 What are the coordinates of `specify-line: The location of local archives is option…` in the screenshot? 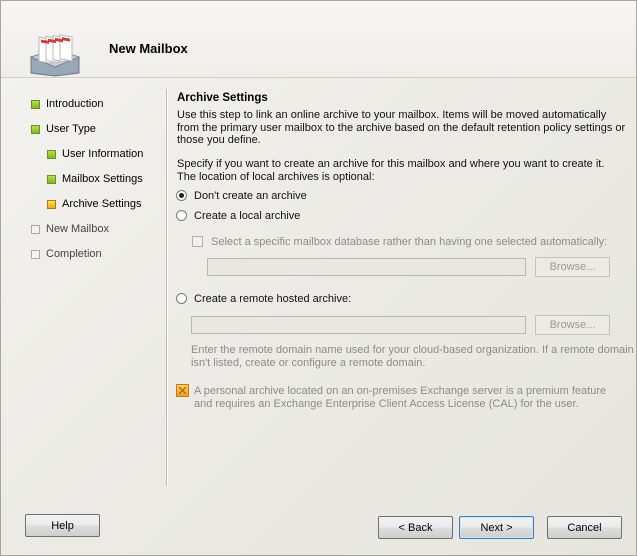 It's located at (276, 176).